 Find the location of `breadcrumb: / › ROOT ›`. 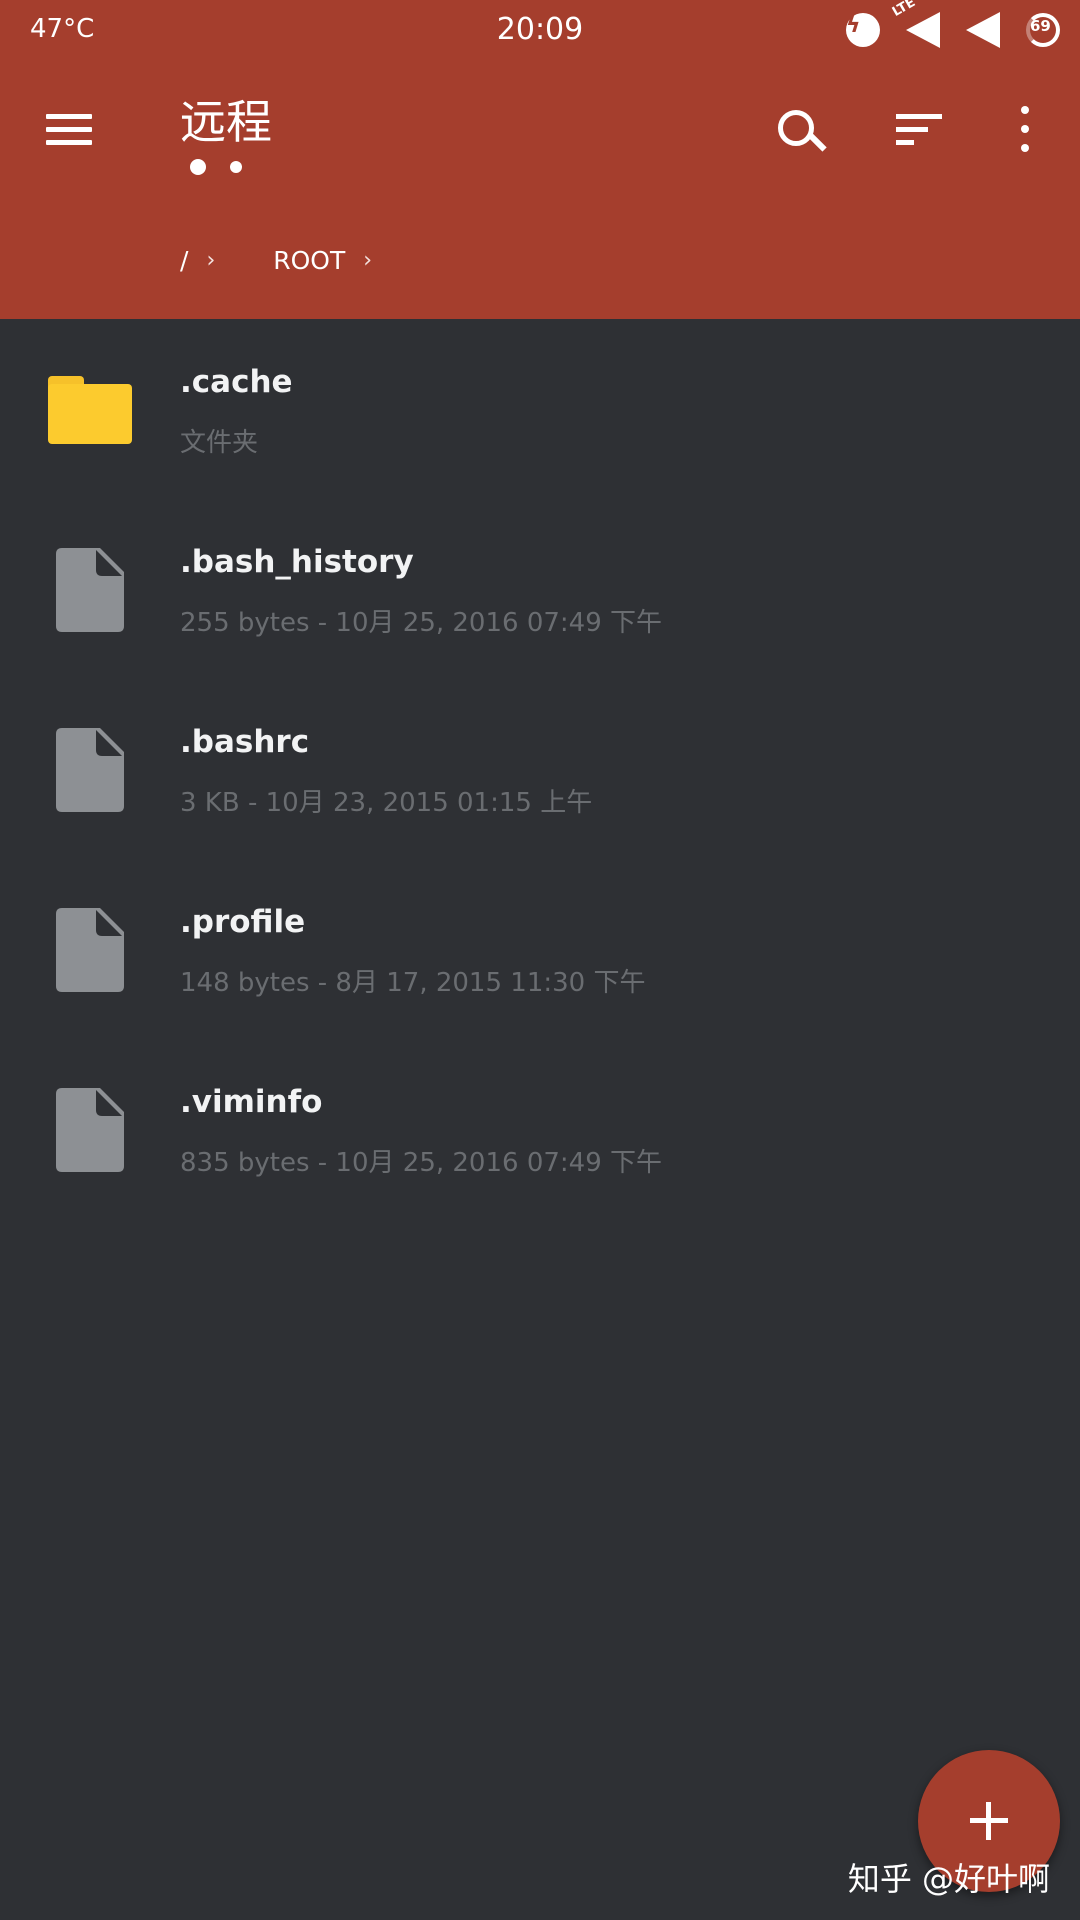

breadcrumb: / › ROOT › is located at coordinates (276, 260).